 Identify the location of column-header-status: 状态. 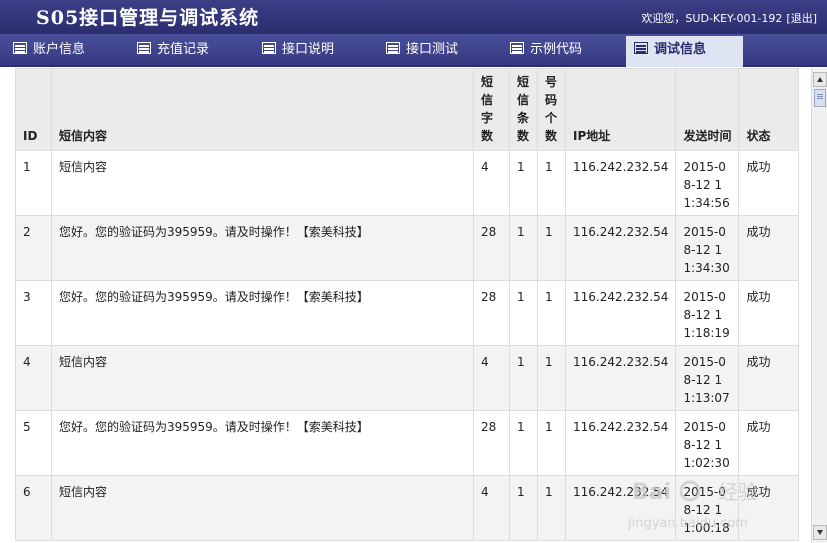
(769, 109).